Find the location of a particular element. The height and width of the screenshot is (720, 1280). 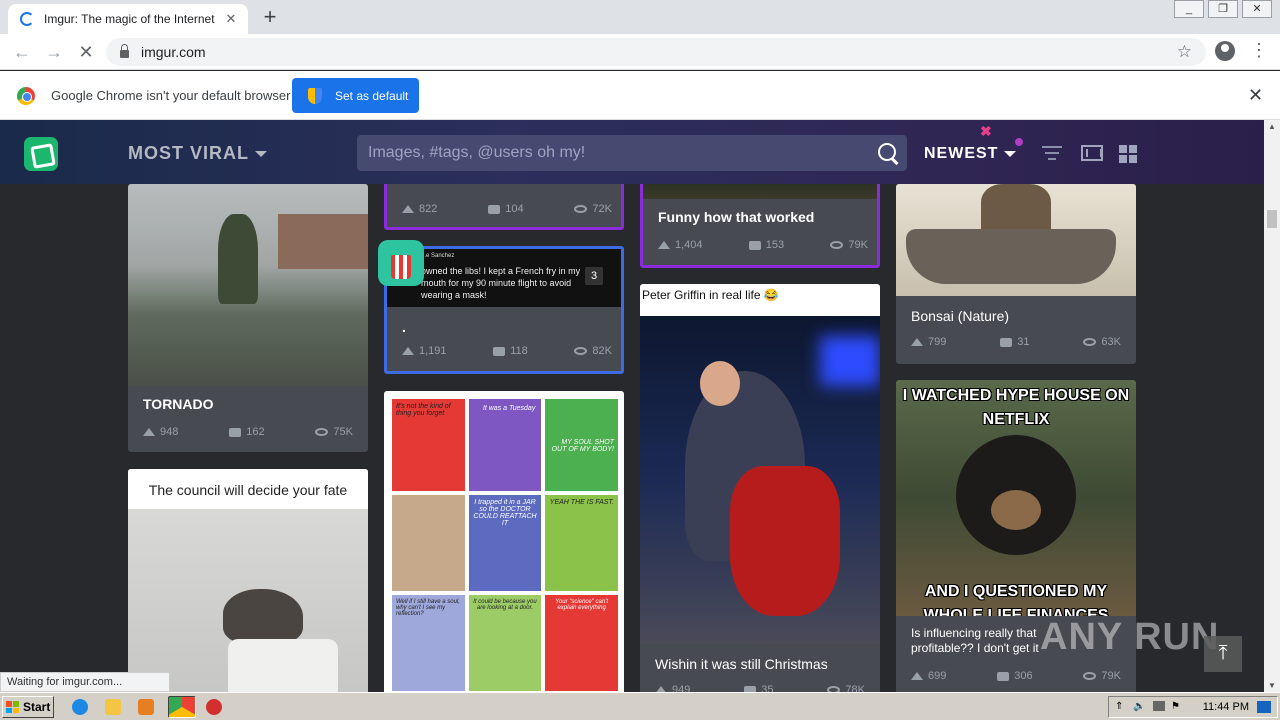

scroll-up-arrow-icon: ▲ is located at coordinates (1272, 126).